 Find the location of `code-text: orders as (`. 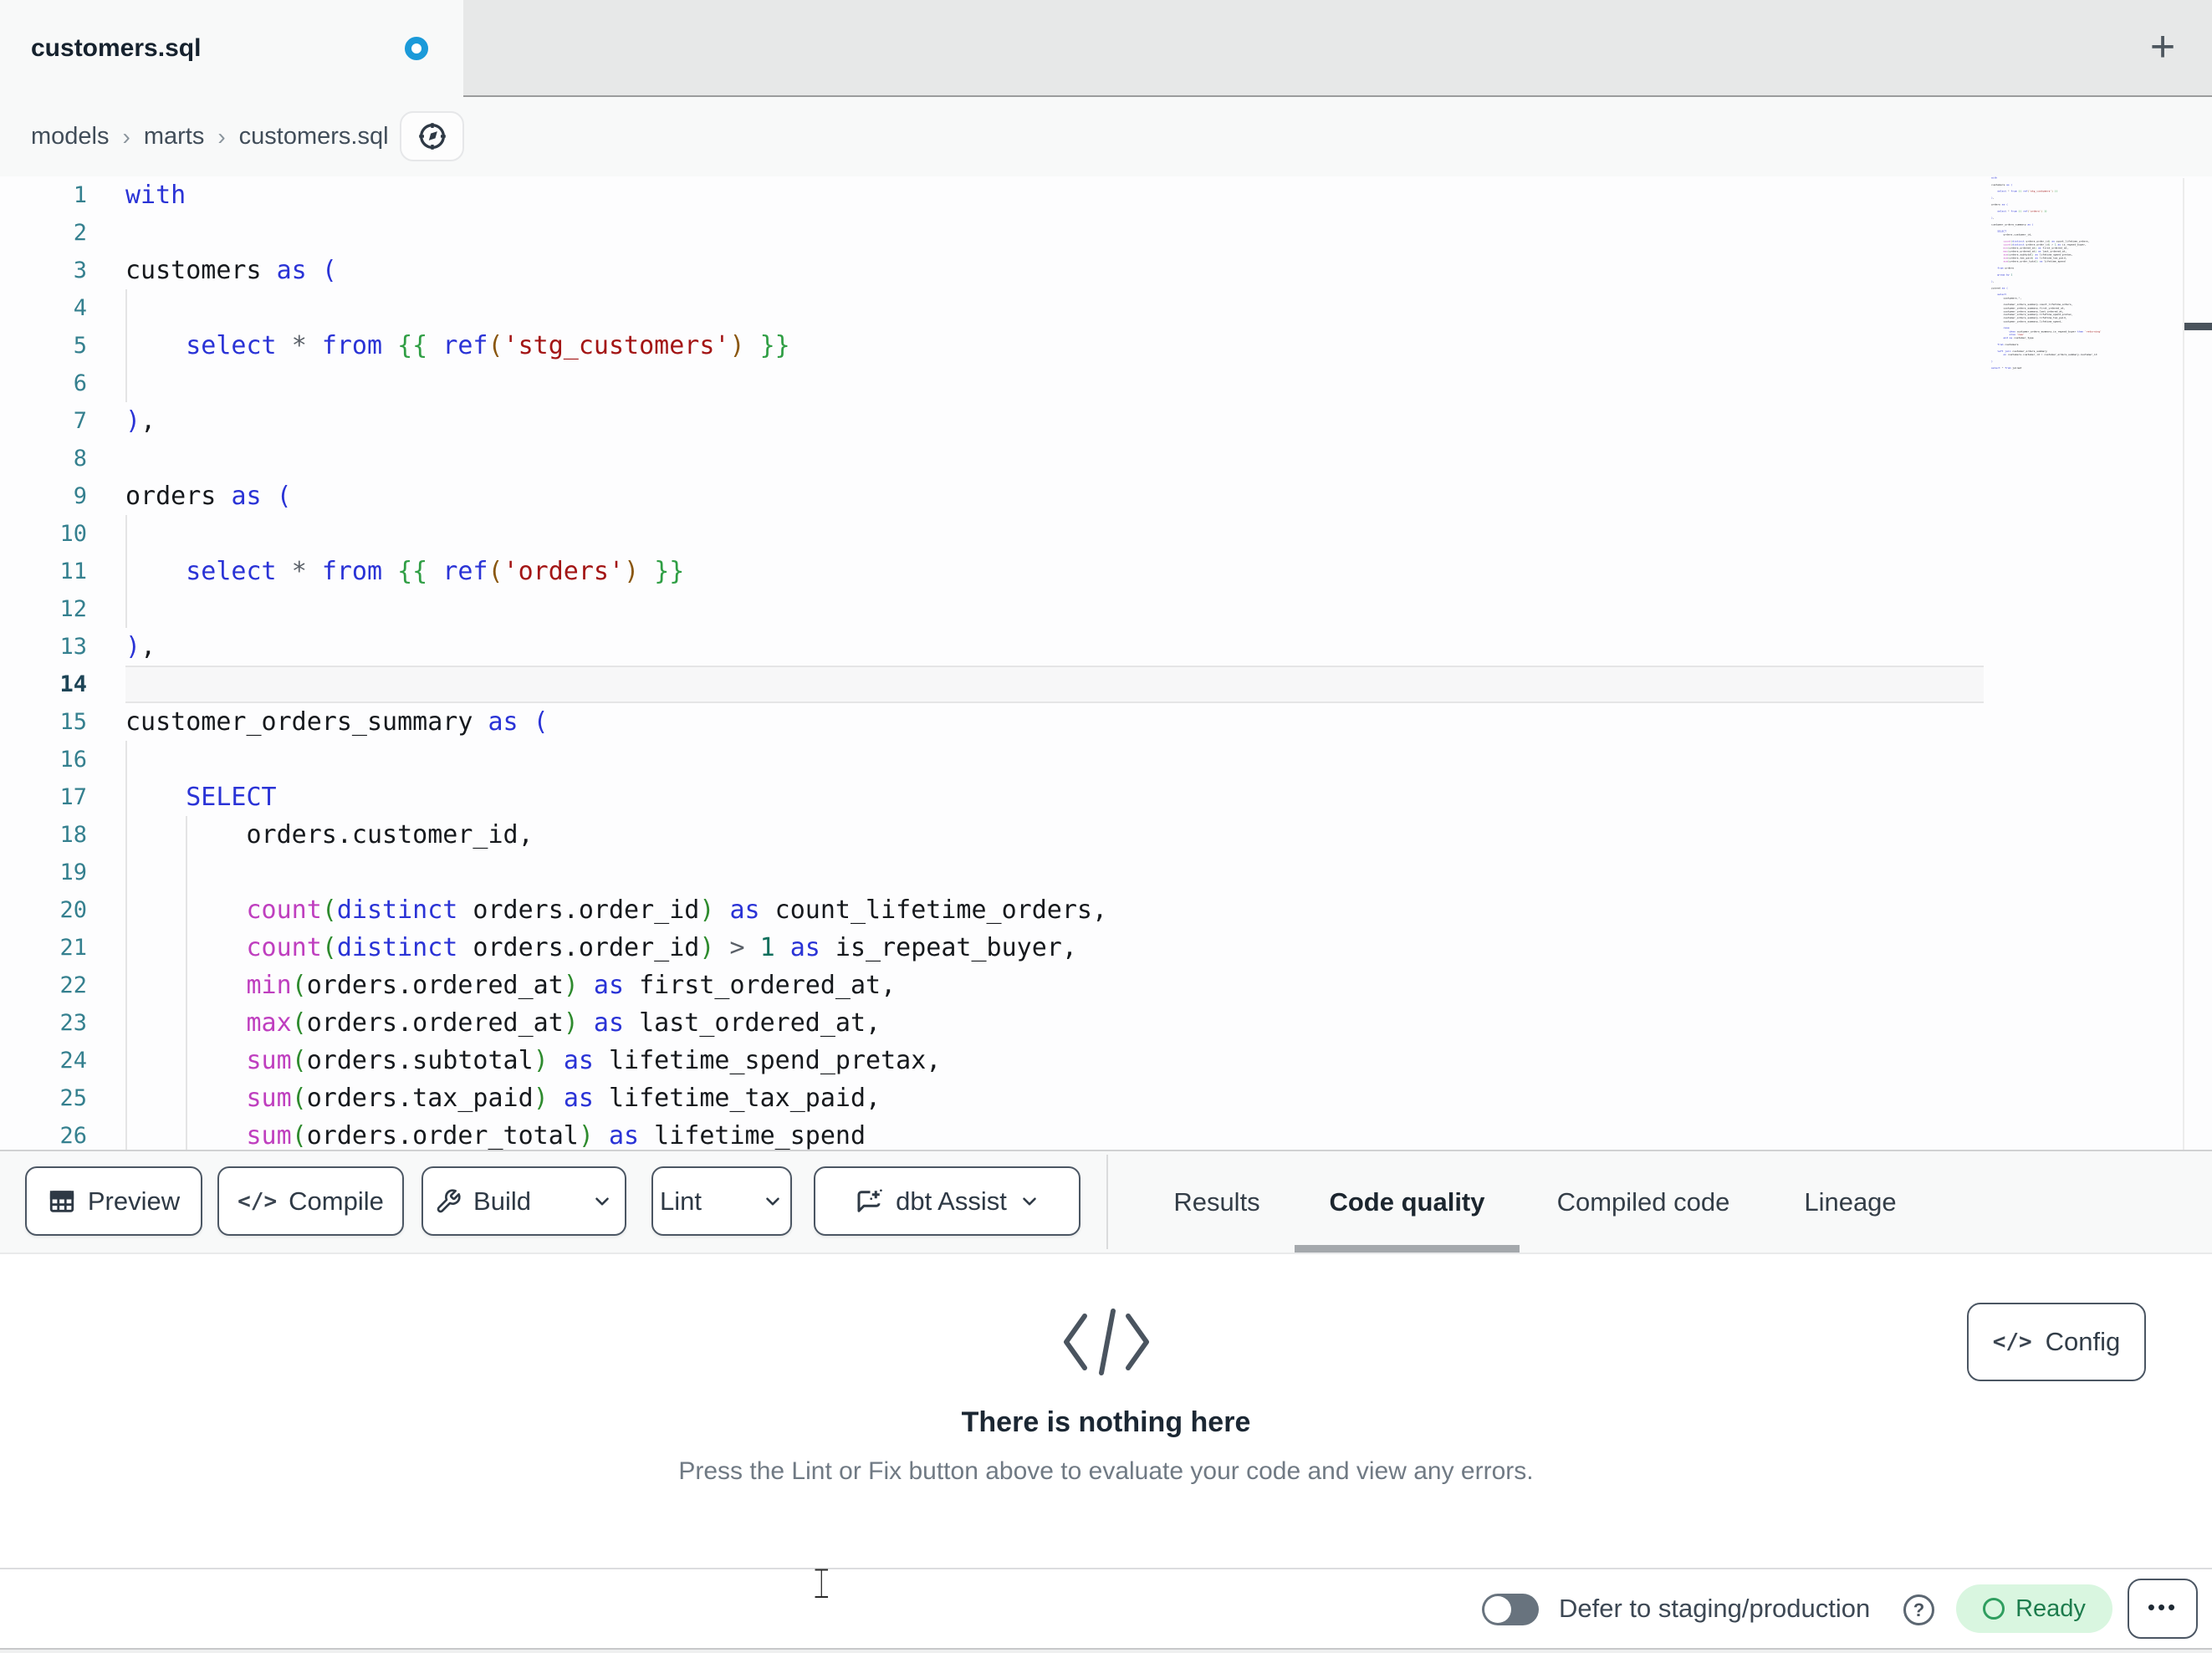

code-text: orders as ( is located at coordinates (209, 496).